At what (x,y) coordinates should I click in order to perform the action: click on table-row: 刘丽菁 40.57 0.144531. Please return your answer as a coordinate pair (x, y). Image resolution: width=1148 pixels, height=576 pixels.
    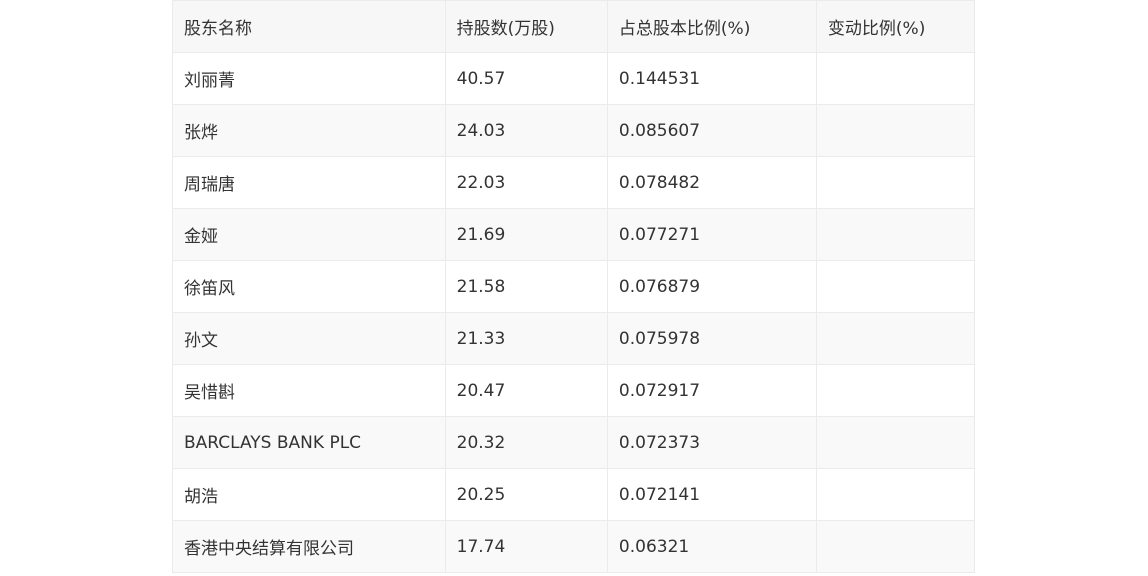
    Looking at the image, I should click on (574, 78).